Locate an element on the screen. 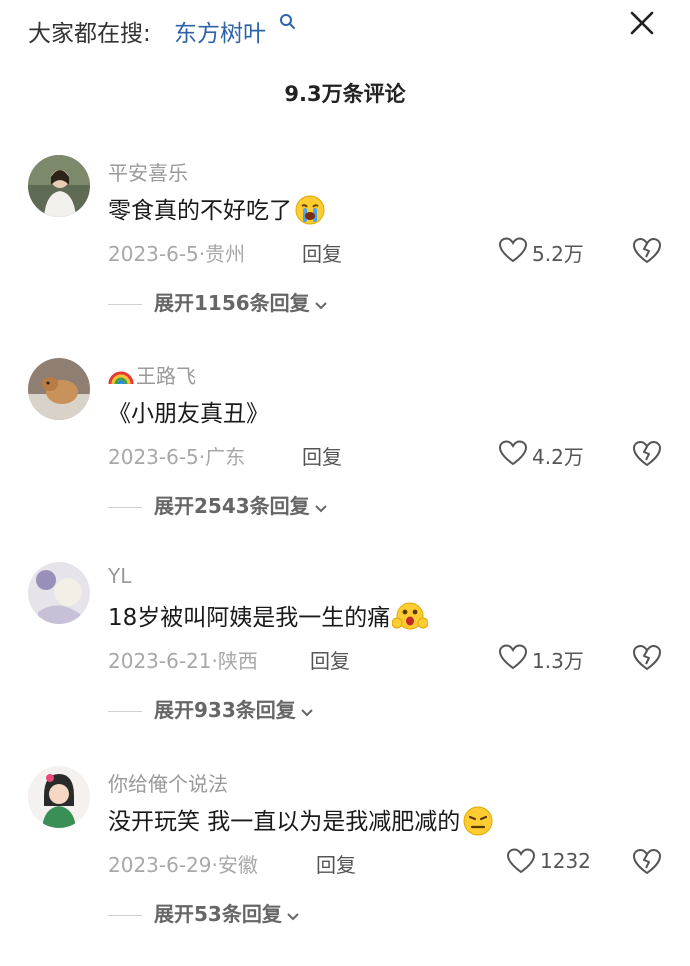  comments-count-title: 9.3万条评论 is located at coordinates (345, 94).